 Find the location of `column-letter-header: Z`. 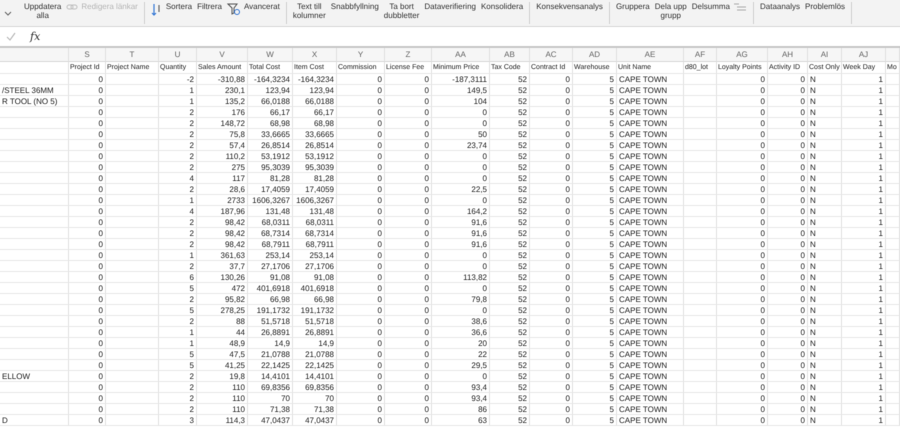

column-letter-header: Z is located at coordinates (408, 55).